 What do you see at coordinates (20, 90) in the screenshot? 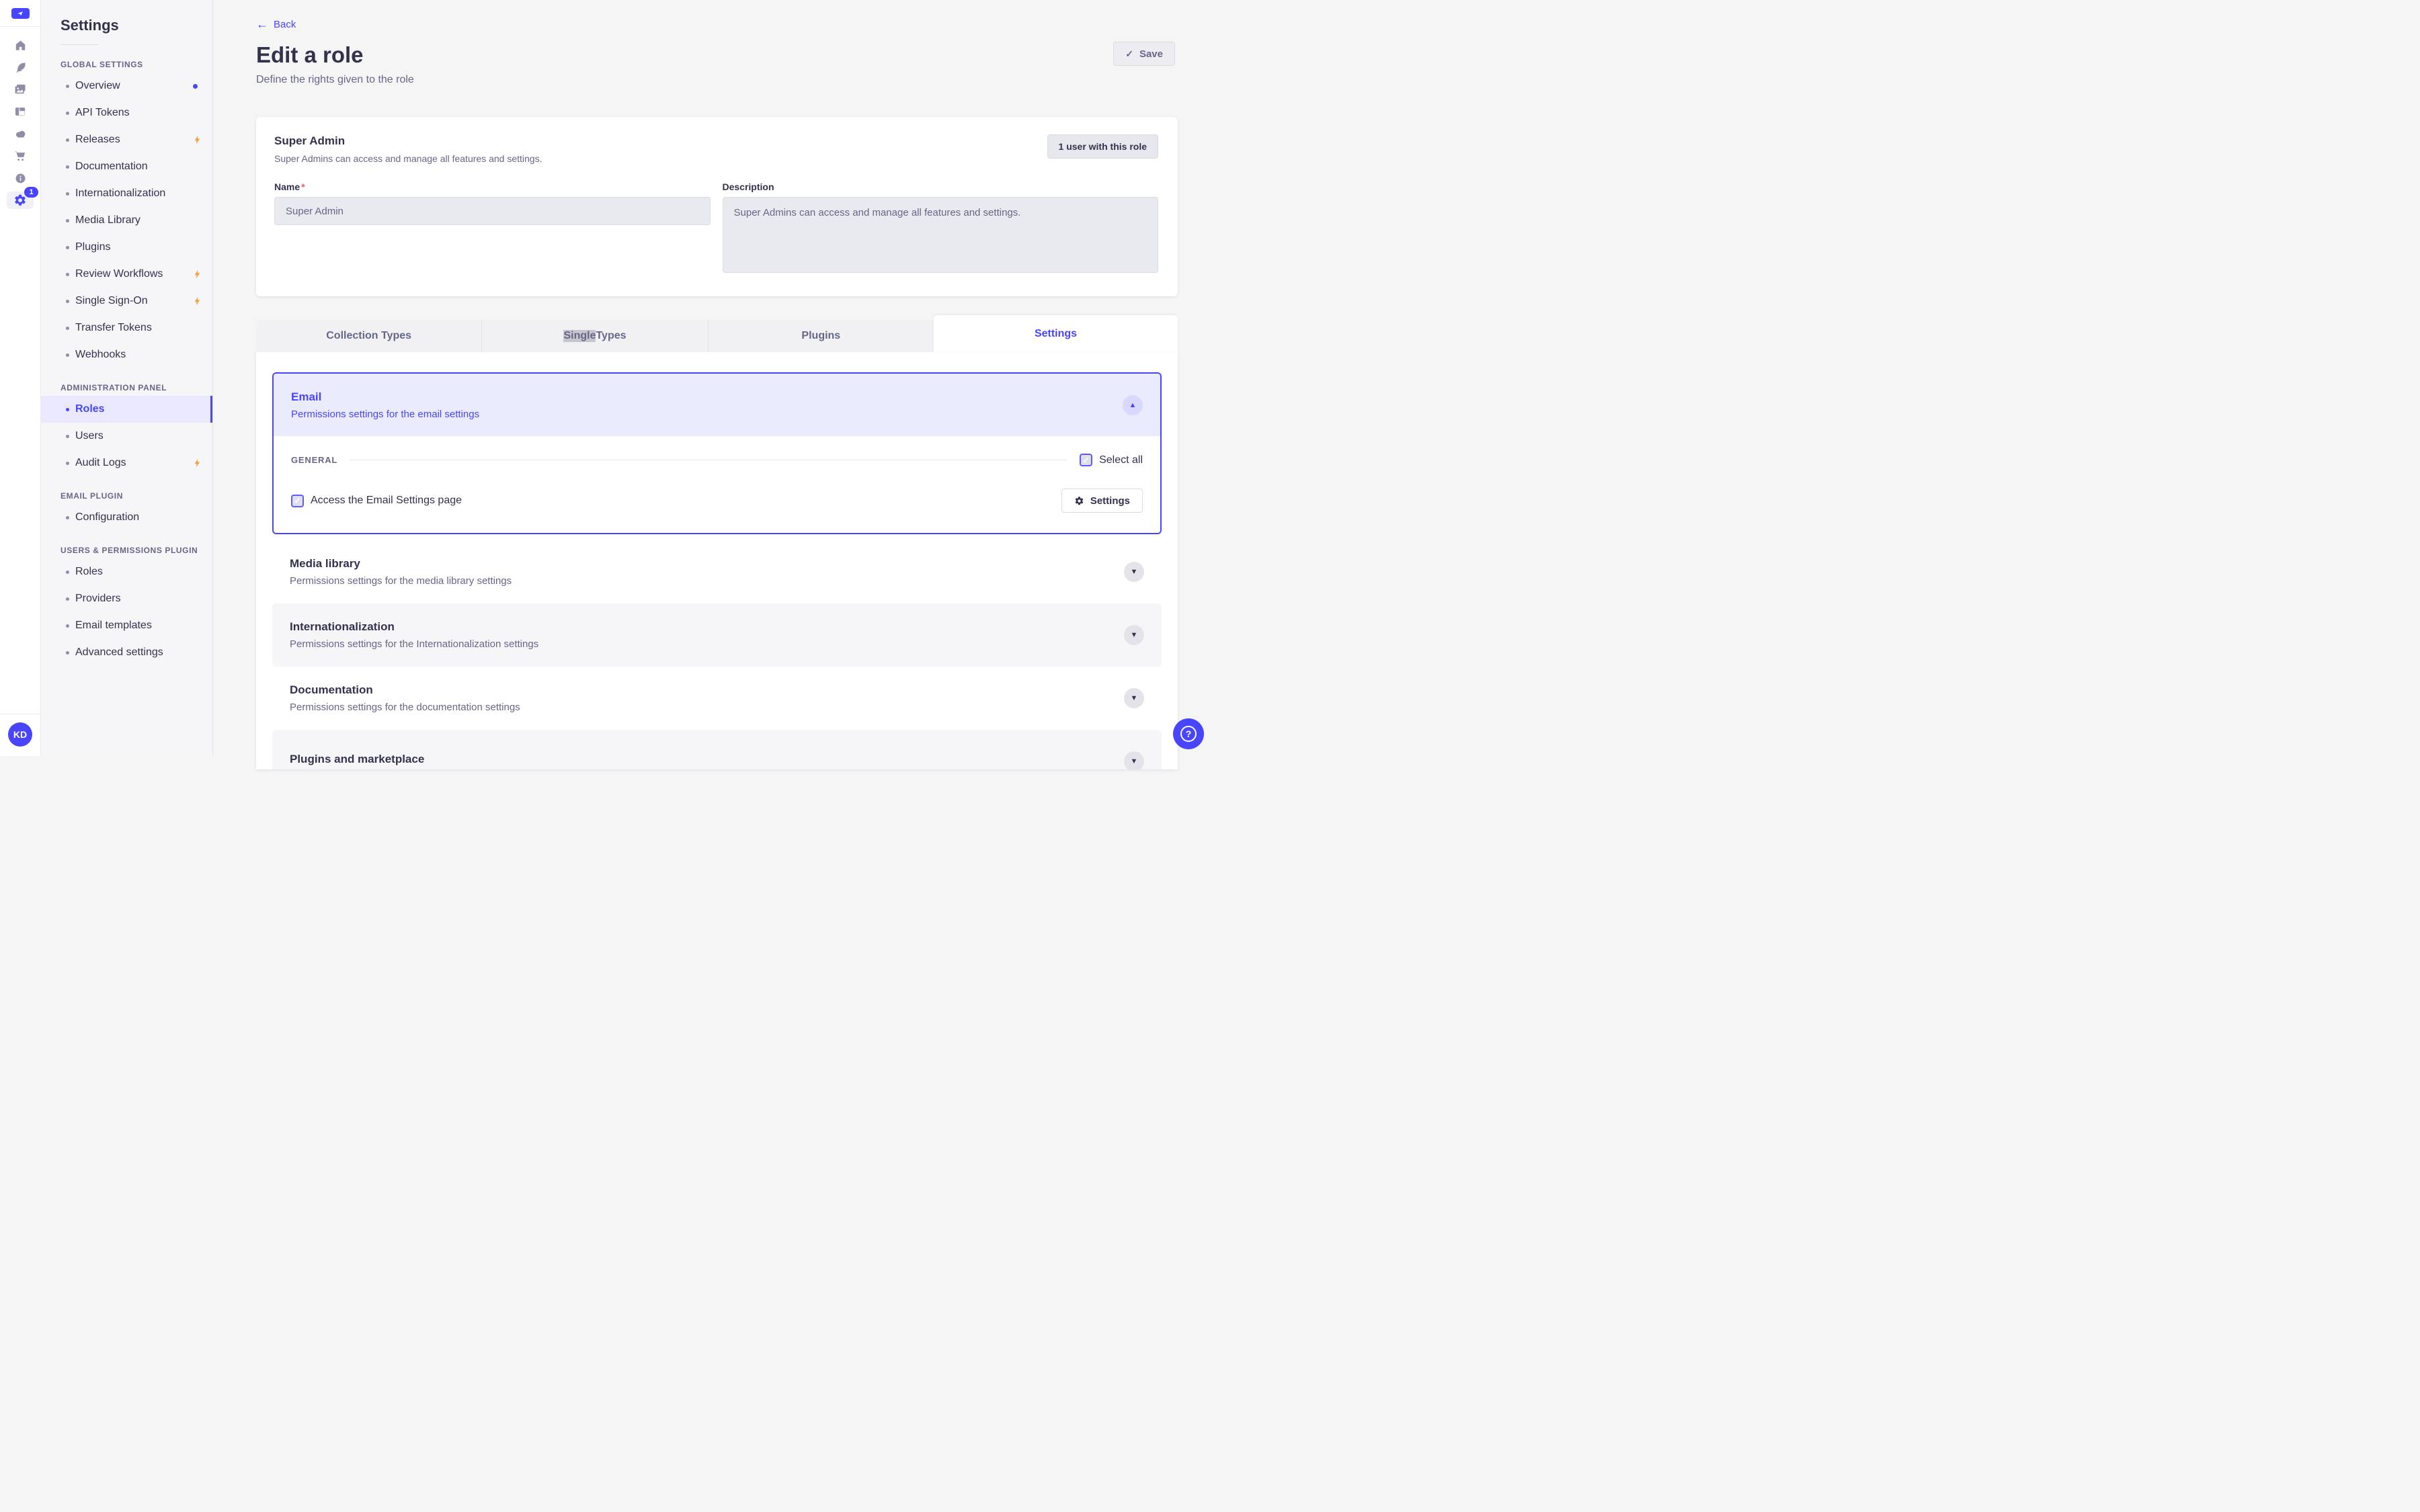
I see `media-library-icon` at bounding box center [20, 90].